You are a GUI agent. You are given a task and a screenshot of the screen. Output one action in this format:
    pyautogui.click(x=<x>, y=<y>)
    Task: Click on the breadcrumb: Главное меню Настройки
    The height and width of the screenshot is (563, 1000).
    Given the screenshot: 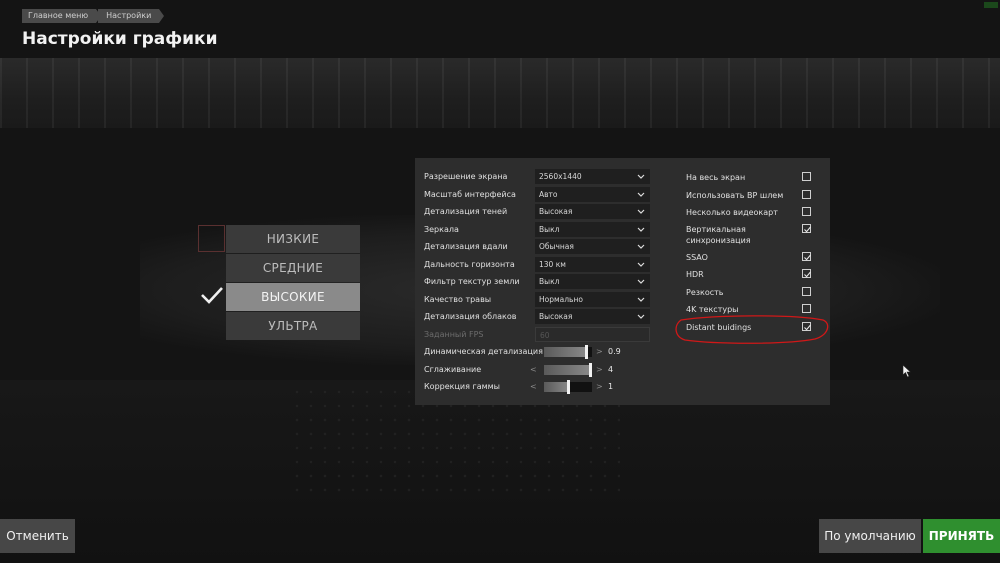 What is the action you would take?
    pyautogui.click(x=93, y=16)
    